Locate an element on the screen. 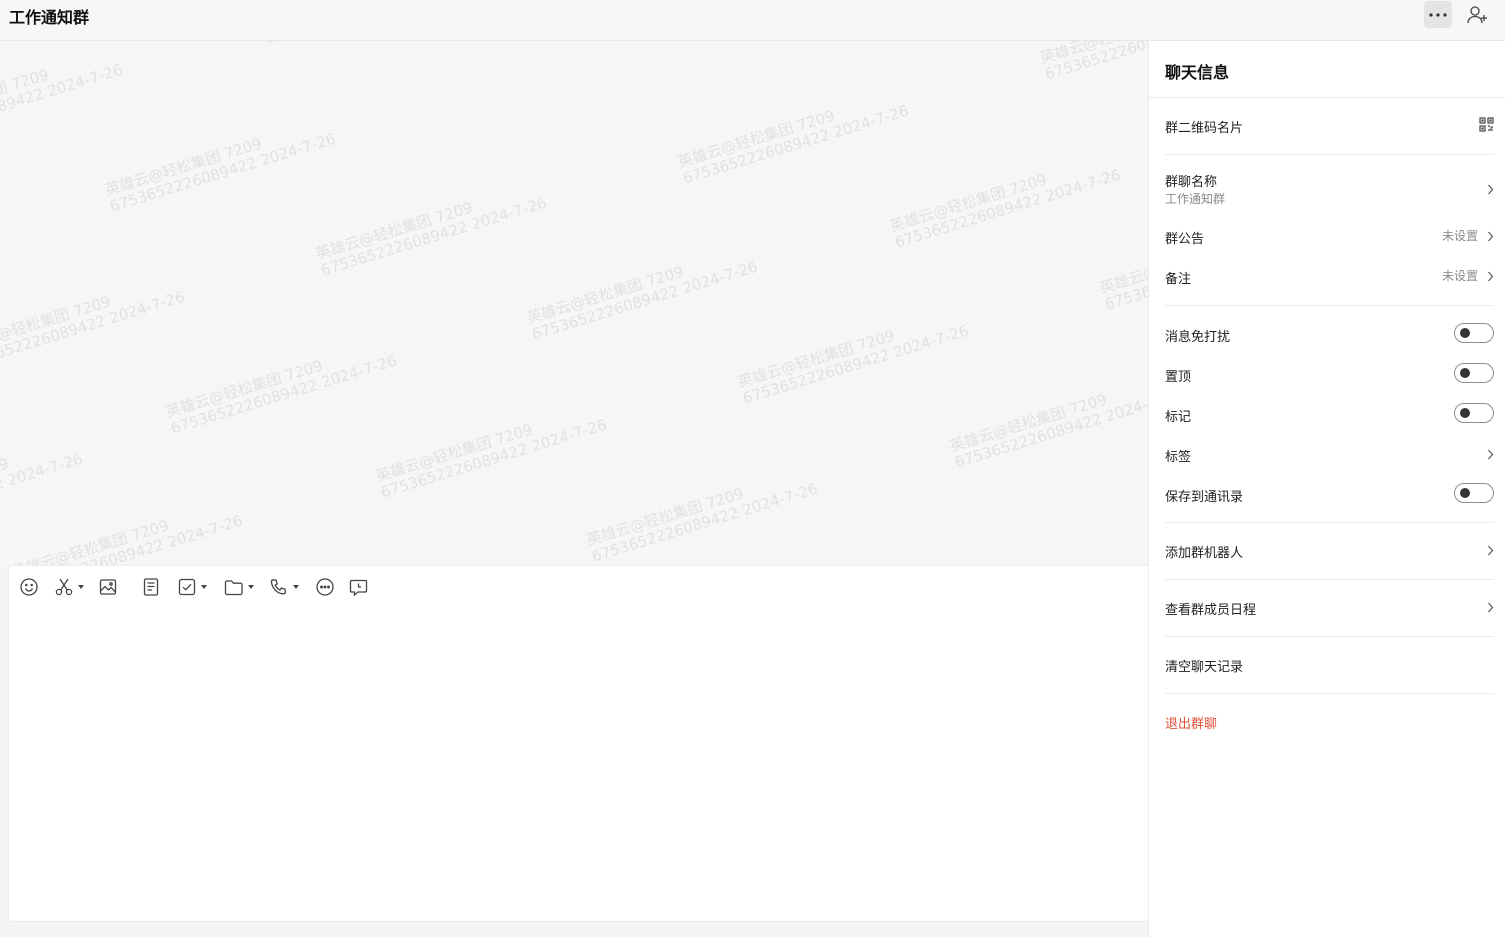  mute-row: 消息免打扰 is located at coordinates (1329, 335).